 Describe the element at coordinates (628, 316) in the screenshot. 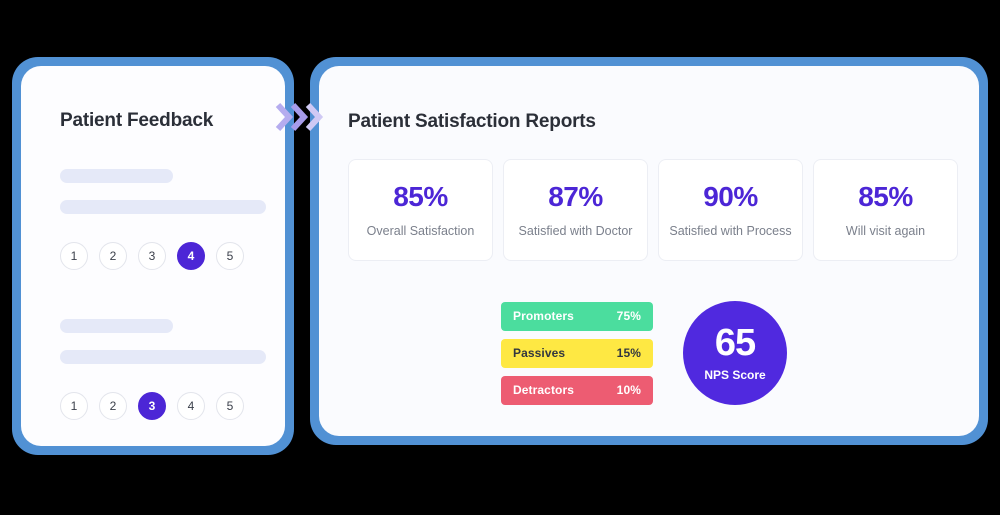

I see `nps-bar-percent: 75%` at that location.